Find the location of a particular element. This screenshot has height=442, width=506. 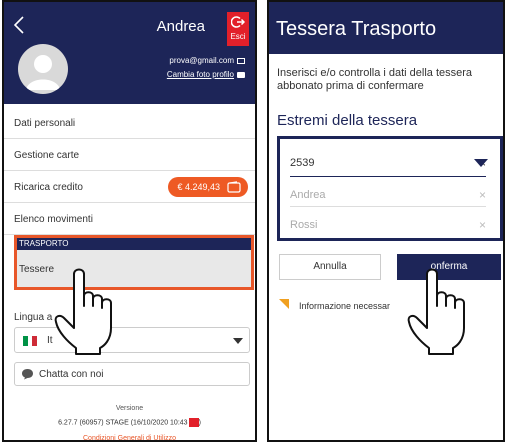

mail-icon is located at coordinates (241, 60).